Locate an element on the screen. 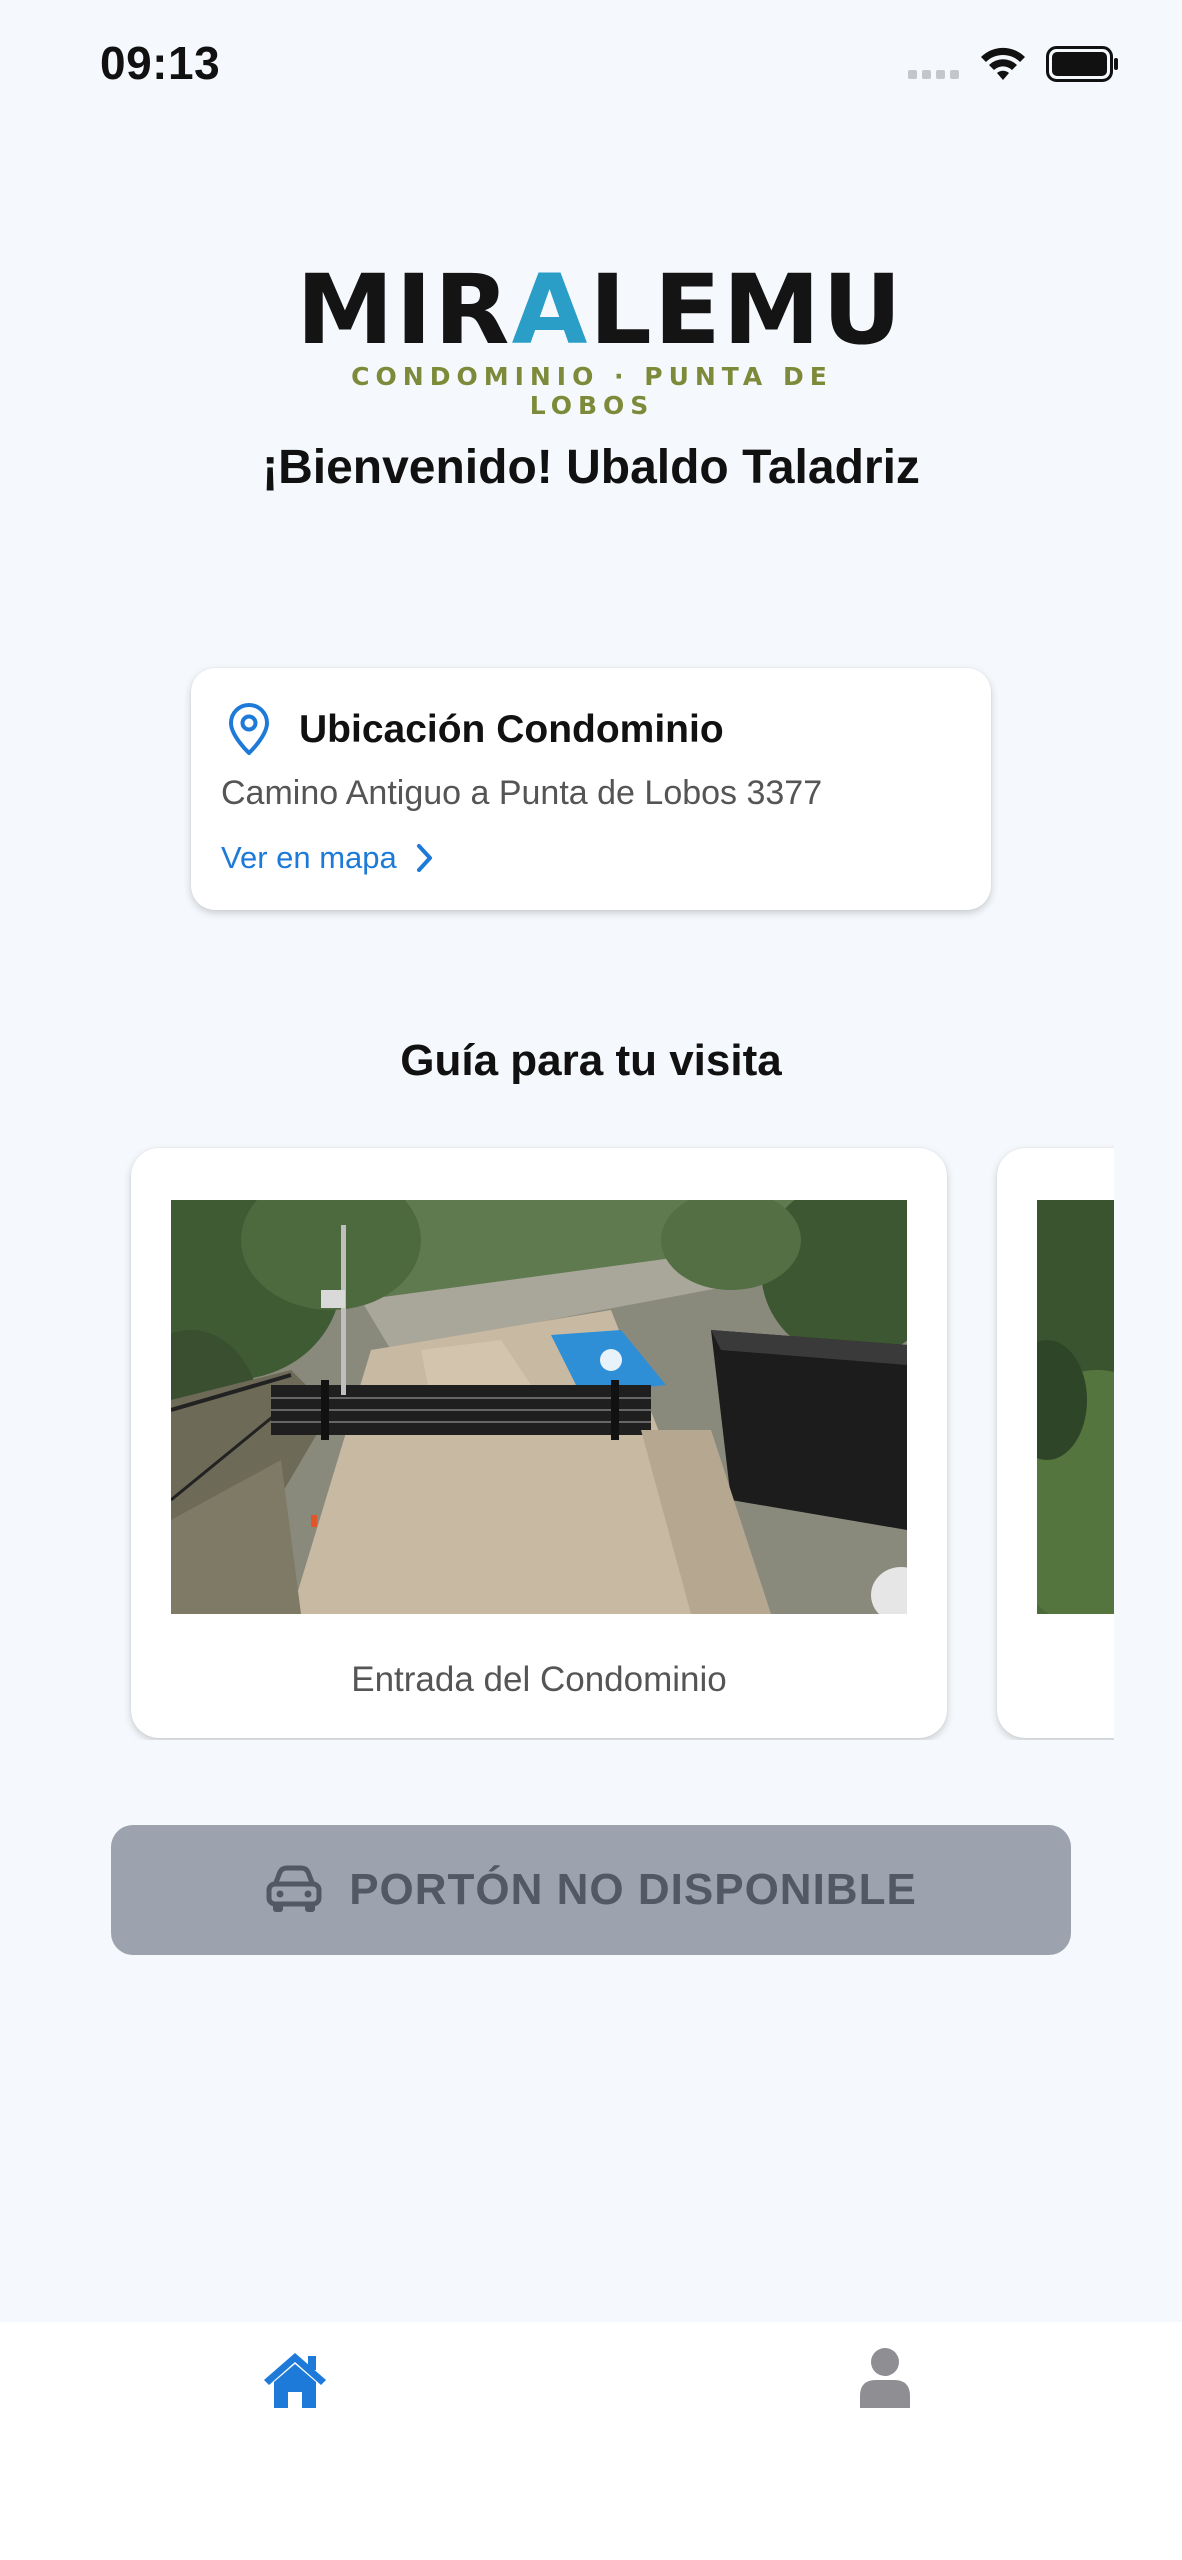 The height and width of the screenshot is (2560, 1182). wifi-icon is located at coordinates (1003, 63).